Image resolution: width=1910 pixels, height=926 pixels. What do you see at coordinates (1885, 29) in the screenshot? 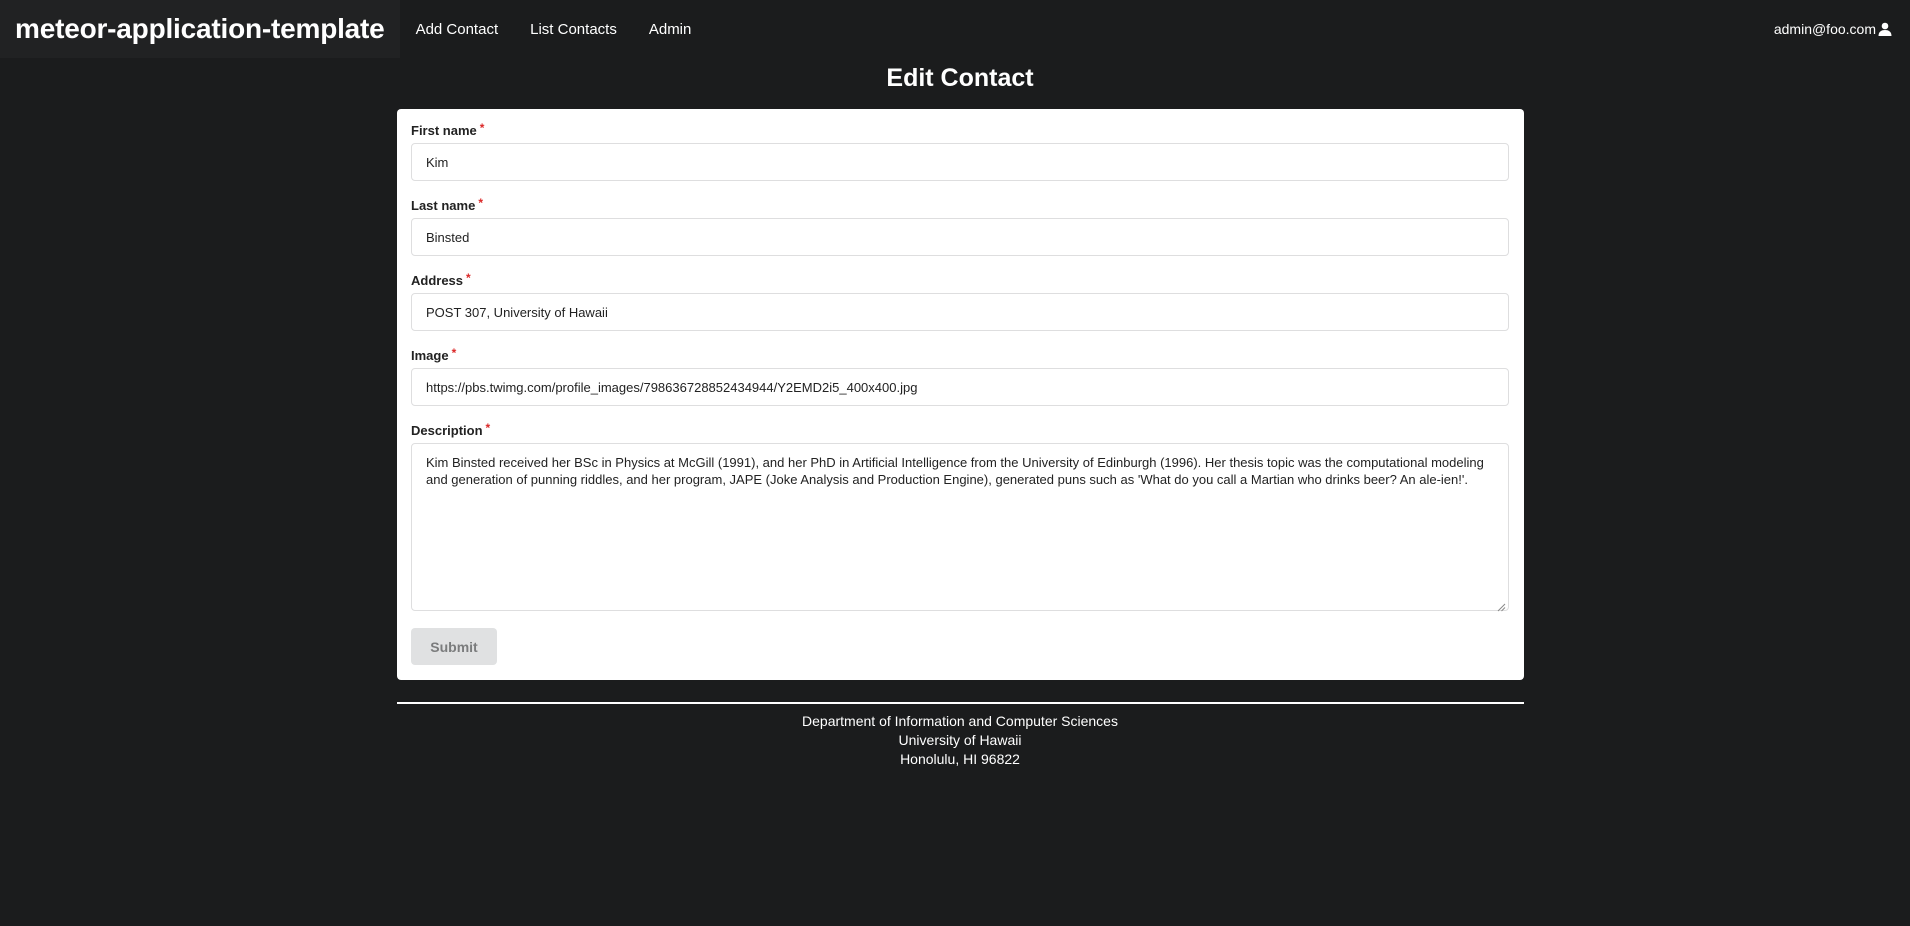
I see `user-icon` at bounding box center [1885, 29].